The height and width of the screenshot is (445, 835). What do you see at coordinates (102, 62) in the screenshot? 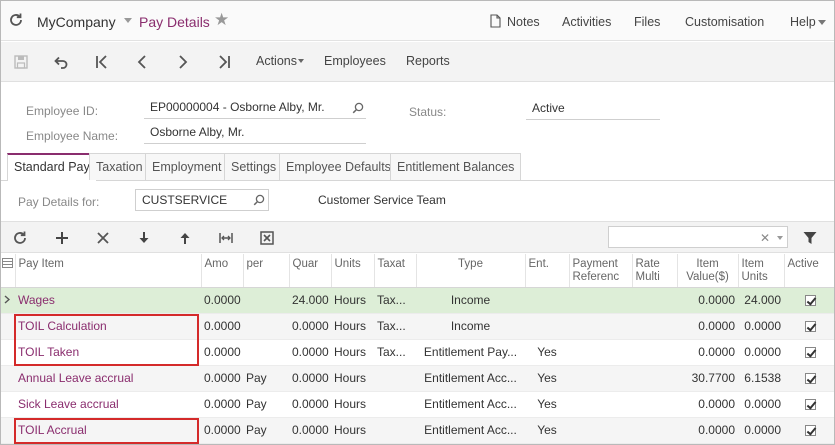
I see `first-record-icon` at bounding box center [102, 62].